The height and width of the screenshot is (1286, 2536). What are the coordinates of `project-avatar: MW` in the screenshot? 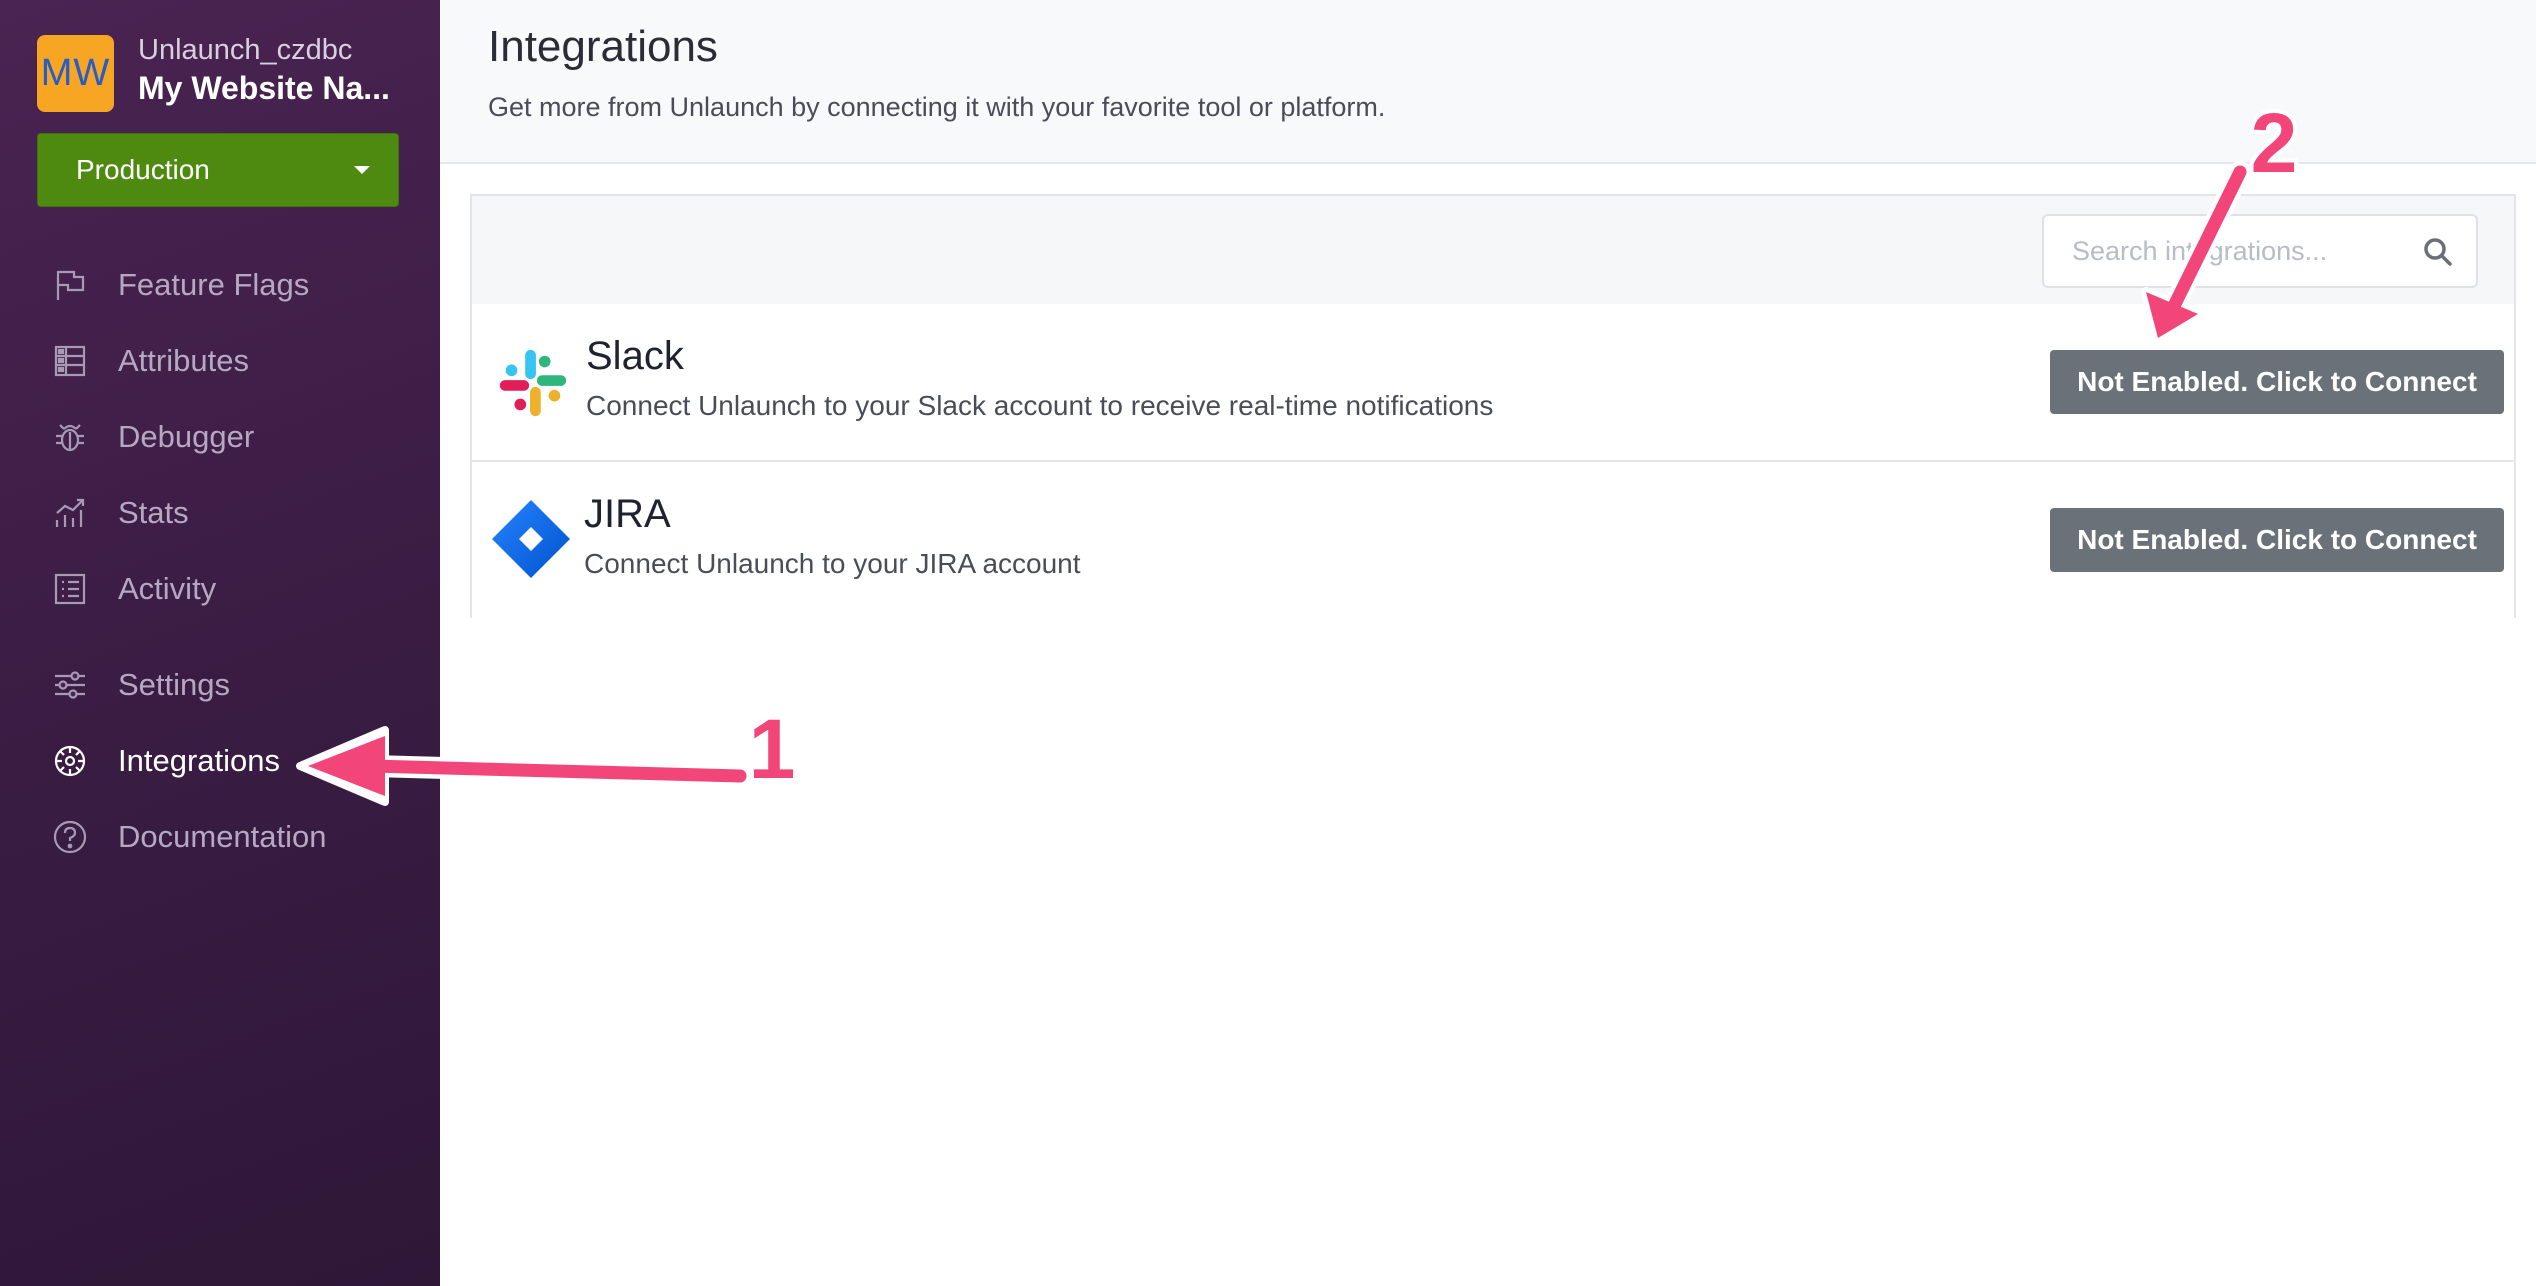 It's located at (75, 73).